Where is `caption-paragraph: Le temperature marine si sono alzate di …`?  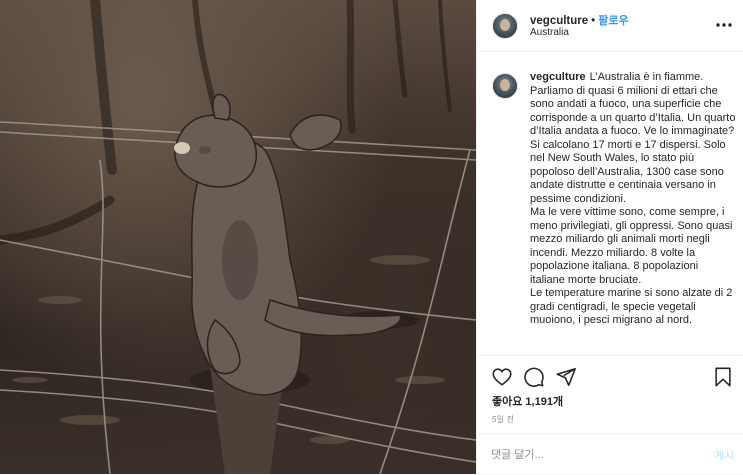
caption-paragraph: Le temperature marine si sono alzate di … is located at coordinates (631, 306).